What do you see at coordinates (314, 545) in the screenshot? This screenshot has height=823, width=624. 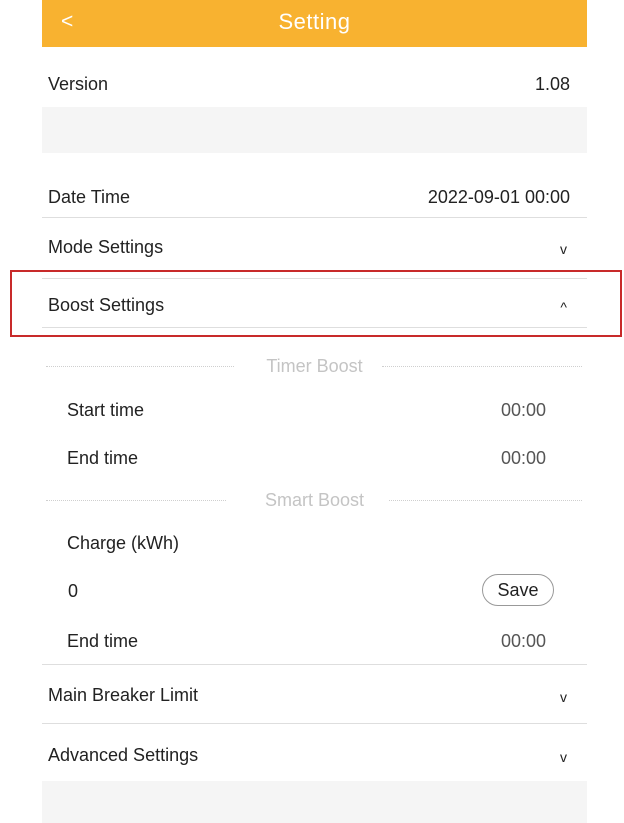 I see `charge-label-row: Charge (kWh)` at bounding box center [314, 545].